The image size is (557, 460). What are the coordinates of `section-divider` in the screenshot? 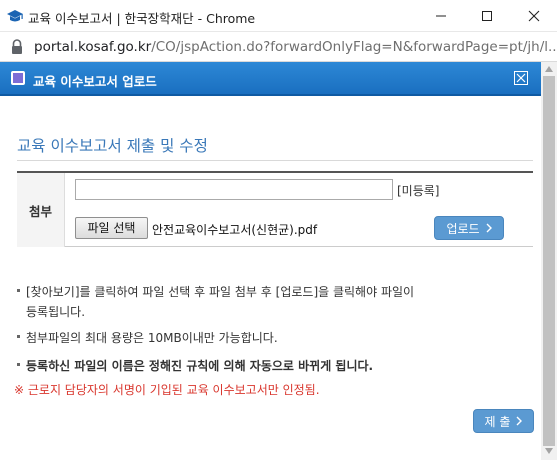 It's located at (275, 160).